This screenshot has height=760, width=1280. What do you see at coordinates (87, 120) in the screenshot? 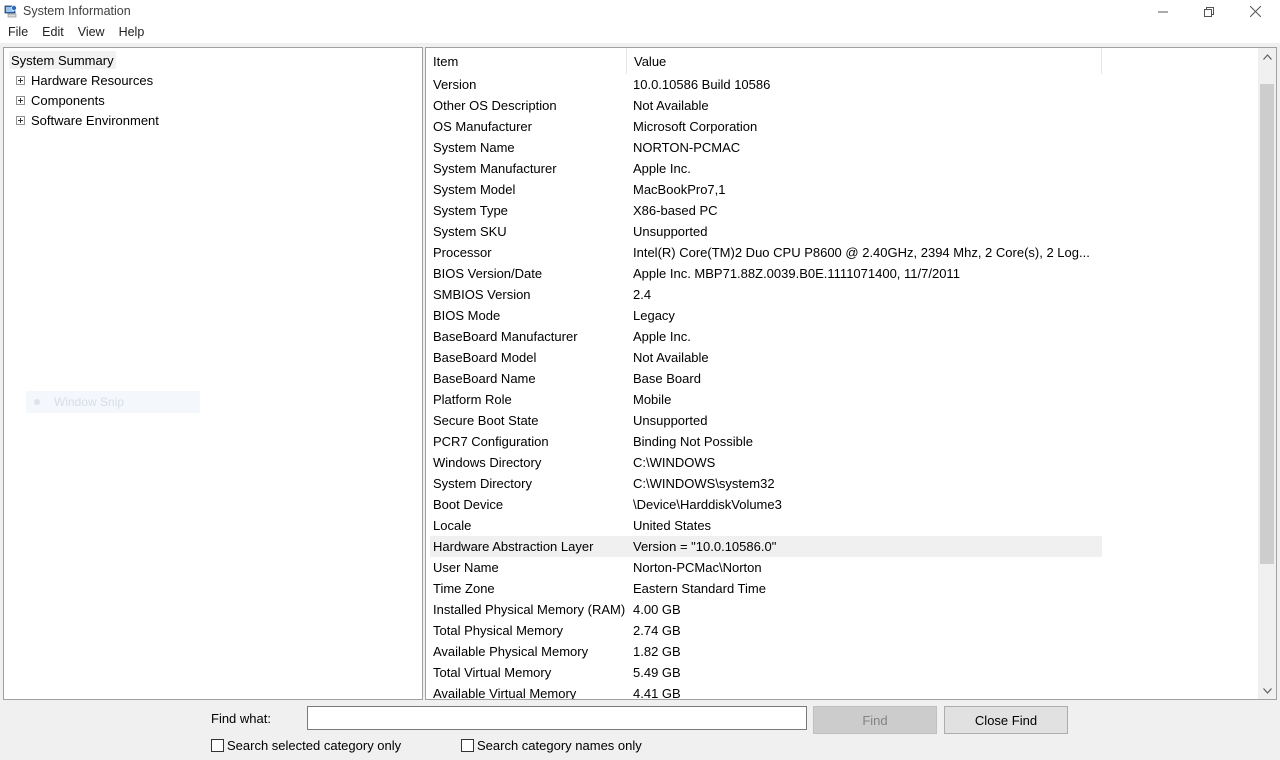
I see `tree-item-software-environment: Software Environment` at bounding box center [87, 120].